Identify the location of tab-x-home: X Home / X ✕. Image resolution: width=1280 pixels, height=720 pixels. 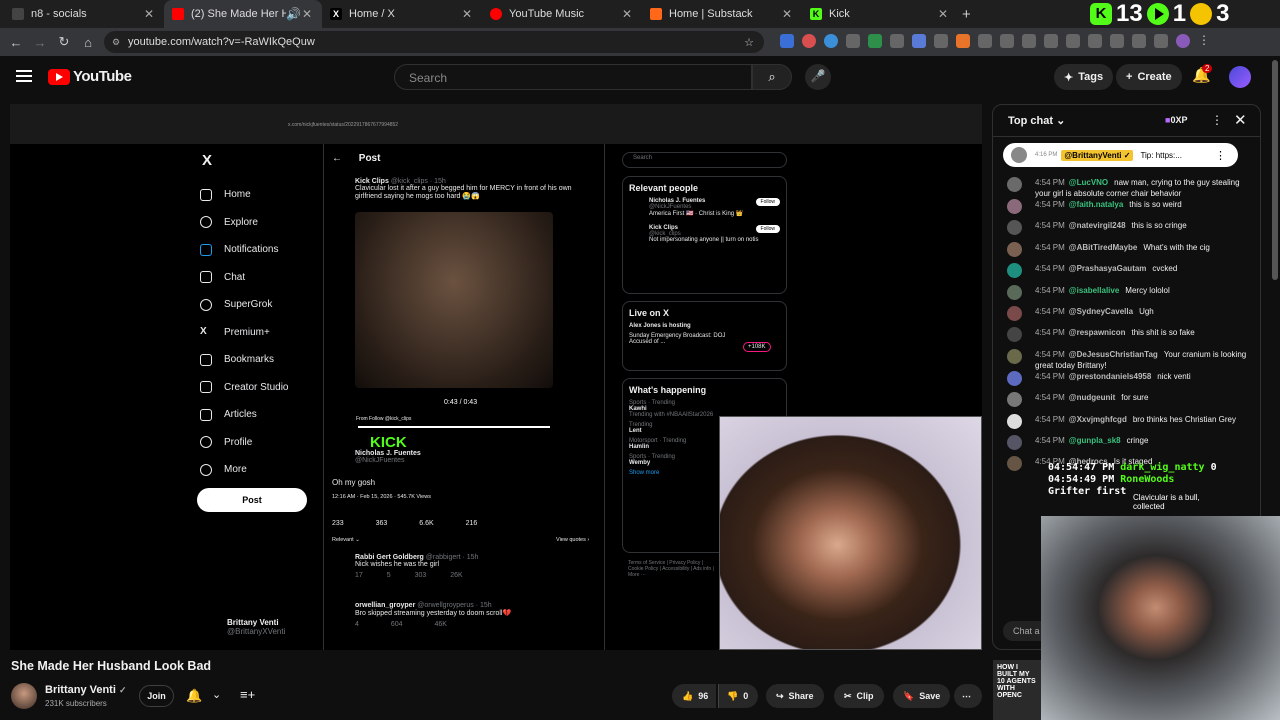
(402, 14).